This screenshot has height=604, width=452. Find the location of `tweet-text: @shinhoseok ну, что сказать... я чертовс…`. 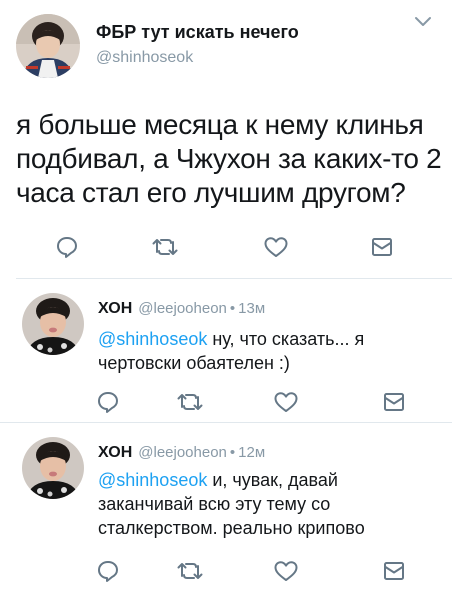

tweet-text: @shinhoseok ну, что сказать... я чертовс… is located at coordinates (265, 351).